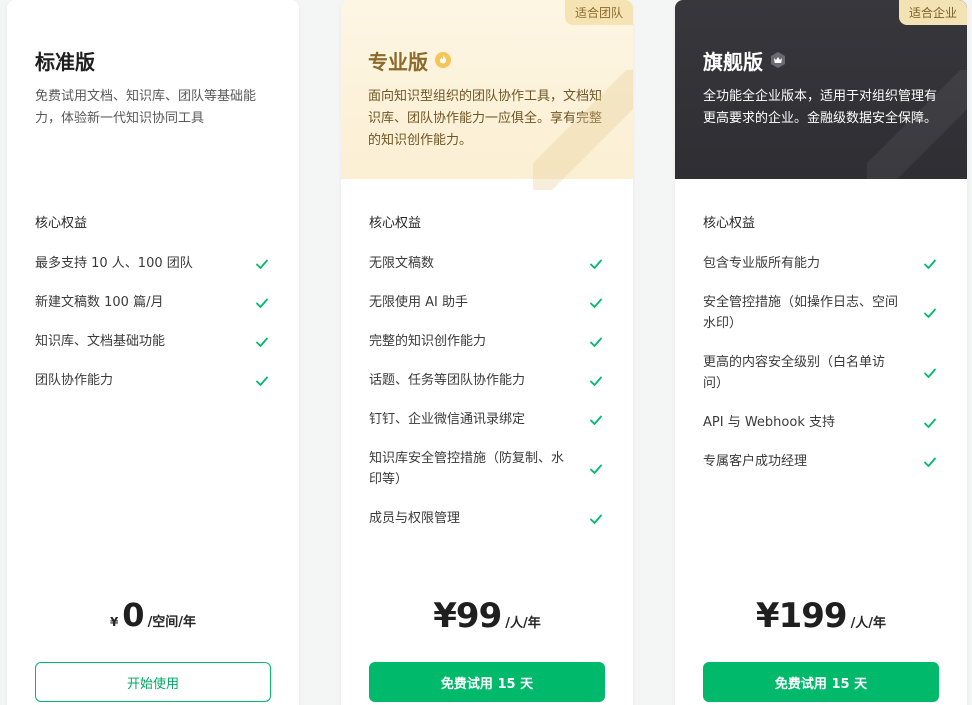 This screenshot has width=972, height=705. I want to click on plan-price: ¥199 /人/年, so click(821, 616).